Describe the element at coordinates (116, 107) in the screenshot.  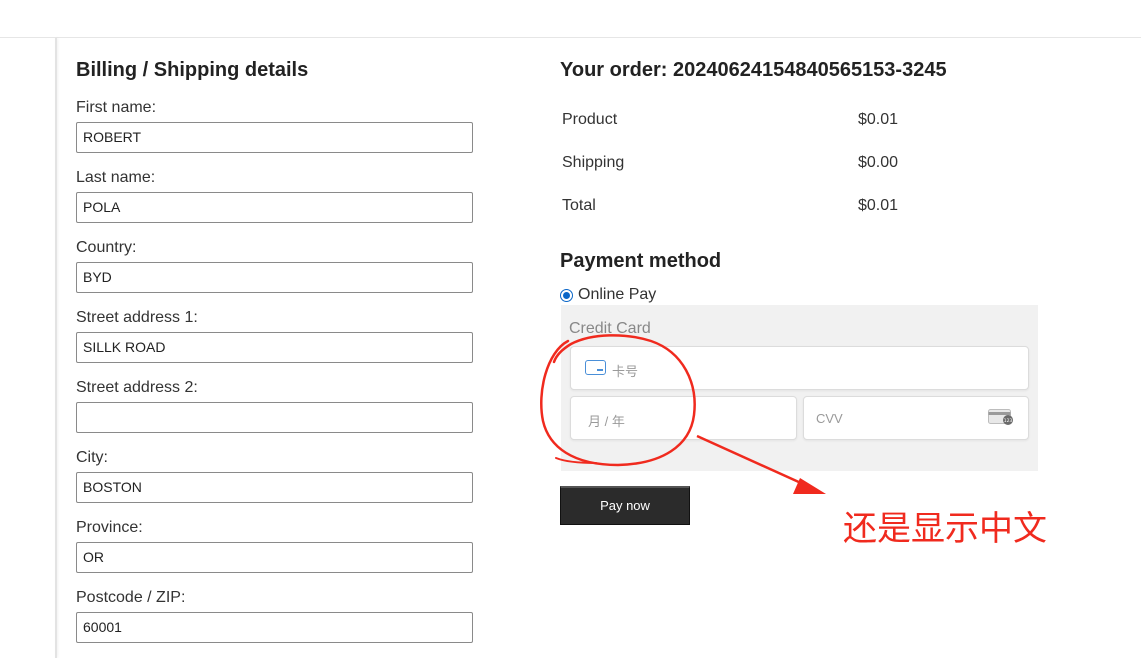
I see `first-name-label: First name:` at that location.